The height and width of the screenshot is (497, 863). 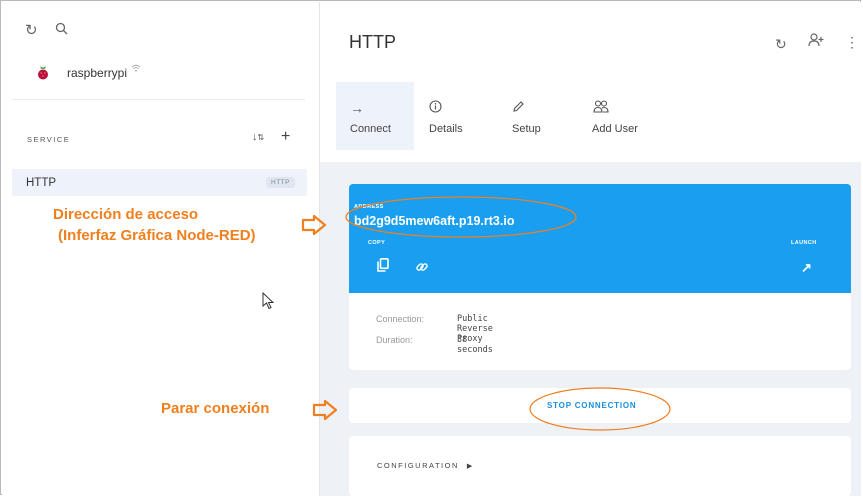 What do you see at coordinates (136, 69) in the screenshot?
I see `wifi-icon` at bounding box center [136, 69].